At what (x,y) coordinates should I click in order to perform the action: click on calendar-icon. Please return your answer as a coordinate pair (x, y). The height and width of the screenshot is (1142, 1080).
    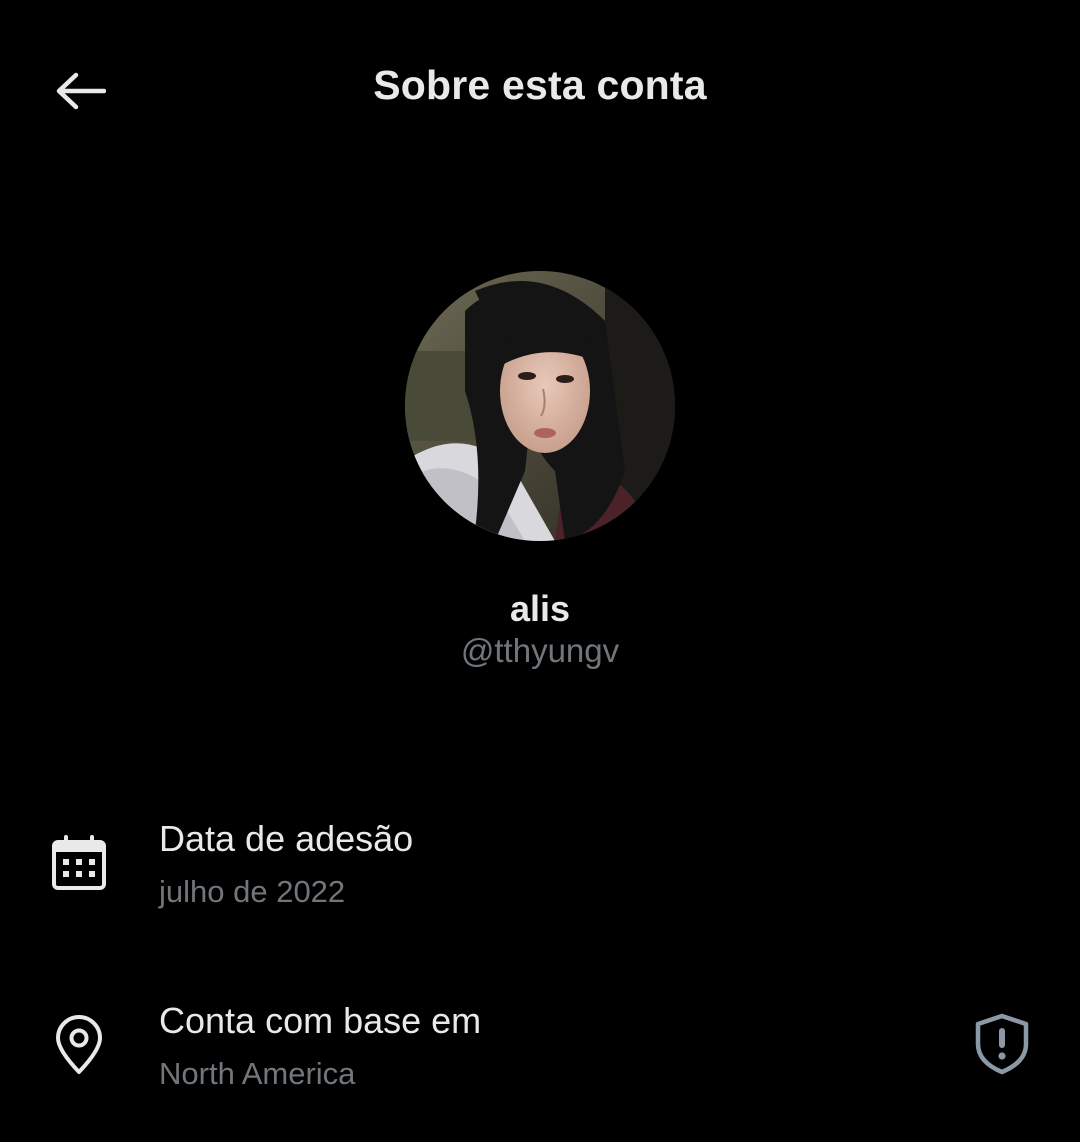
    Looking at the image, I should click on (79, 863).